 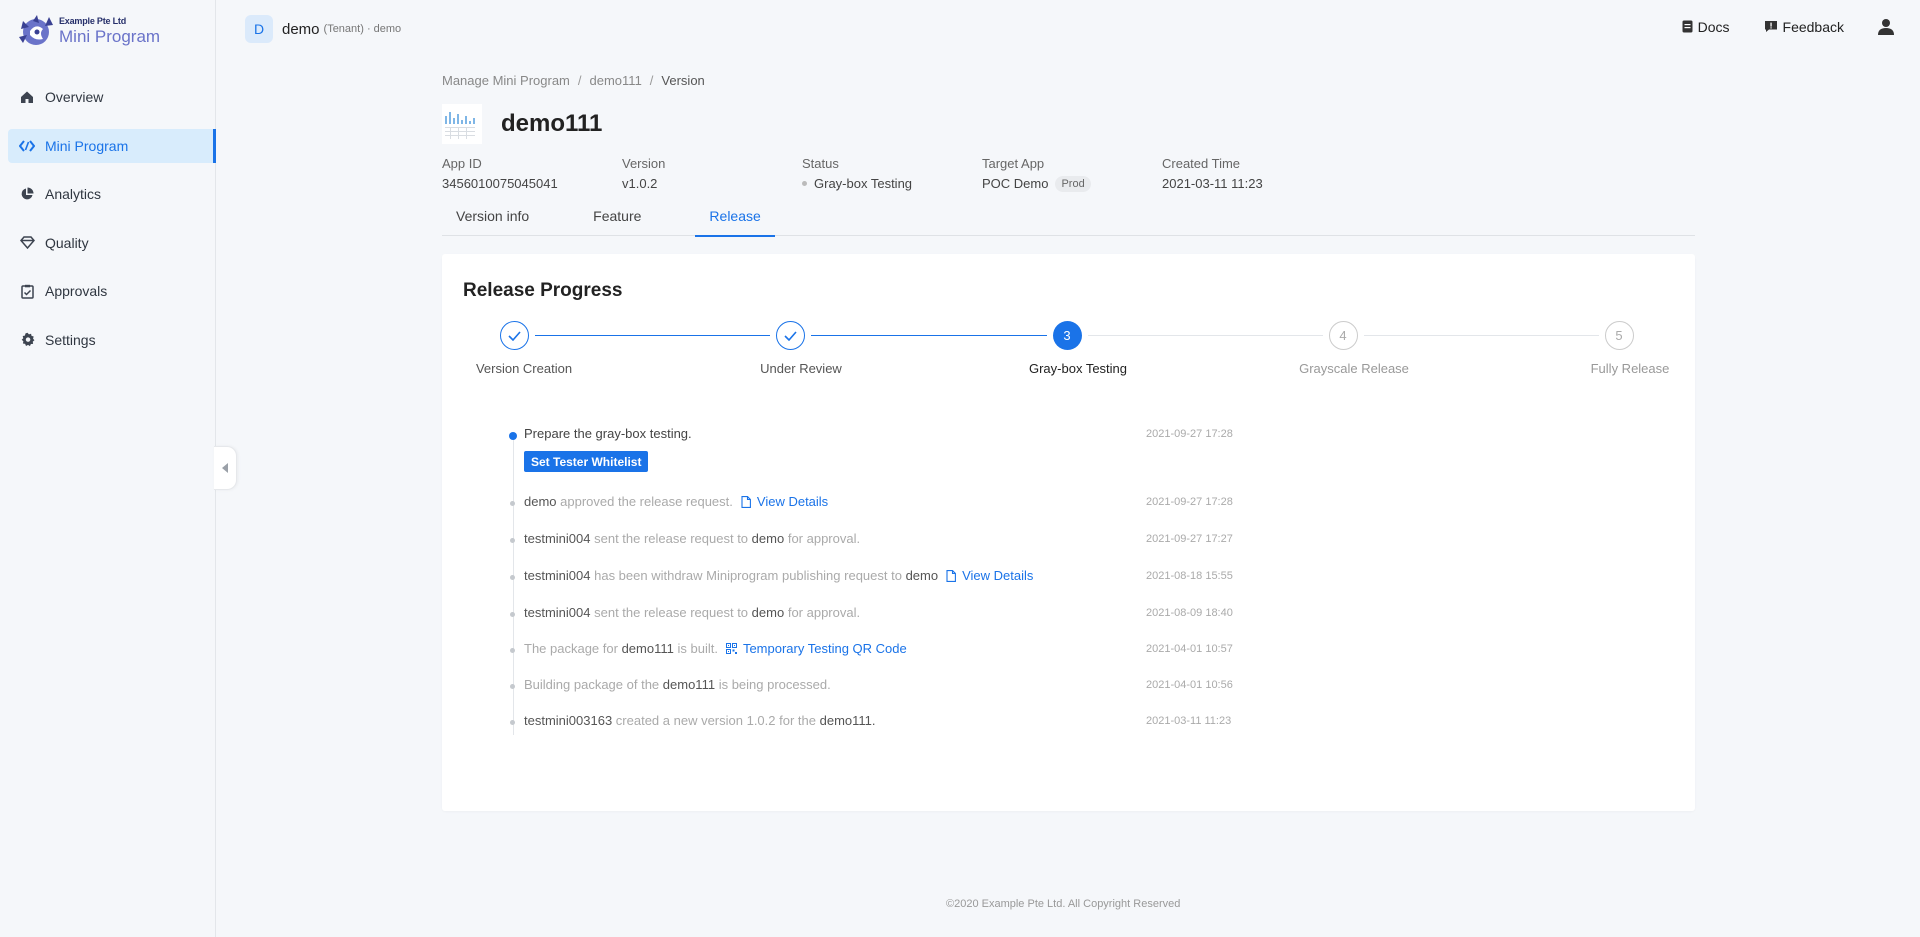 What do you see at coordinates (506, 80) in the screenshot?
I see `breadcrumb-item-manage: Manage Mini Program` at bounding box center [506, 80].